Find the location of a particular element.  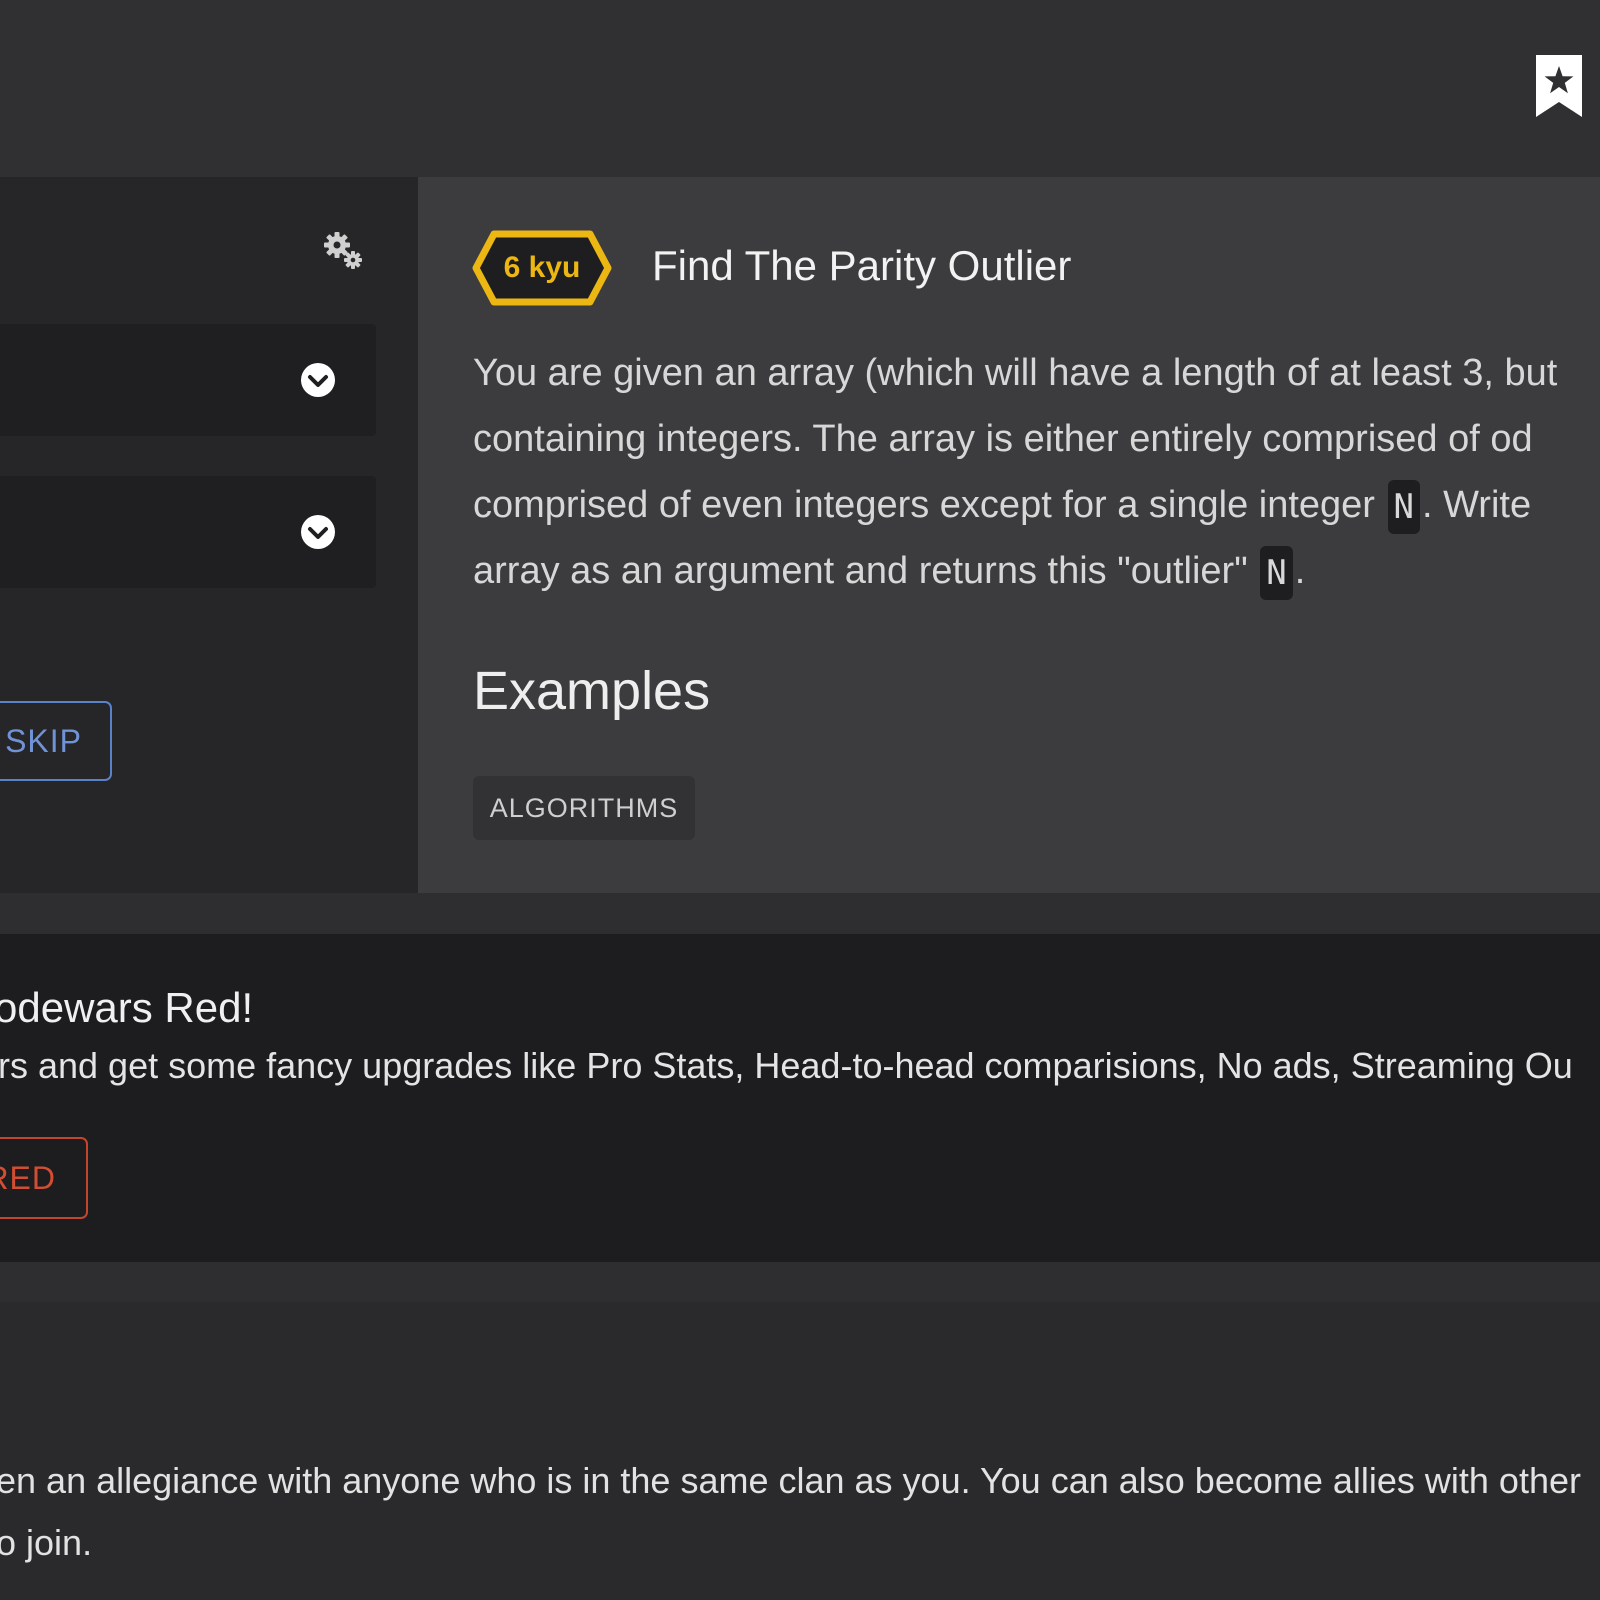

skip-button: SKIP is located at coordinates (56, 741).